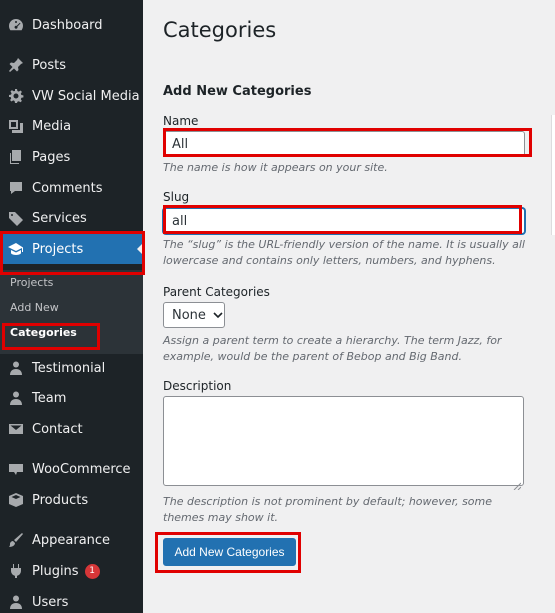 This screenshot has height=613, width=555. I want to click on name-help-text: The name is how it appears on your site., so click(275, 167).